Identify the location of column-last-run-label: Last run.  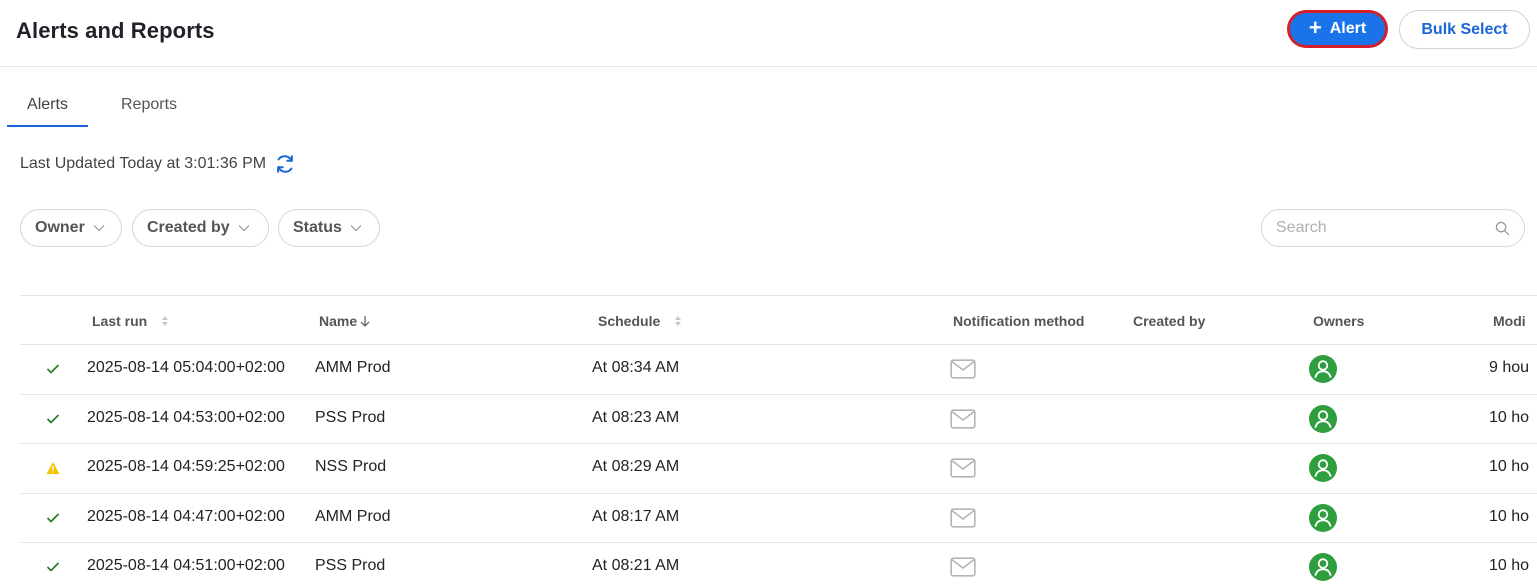
(120, 321).